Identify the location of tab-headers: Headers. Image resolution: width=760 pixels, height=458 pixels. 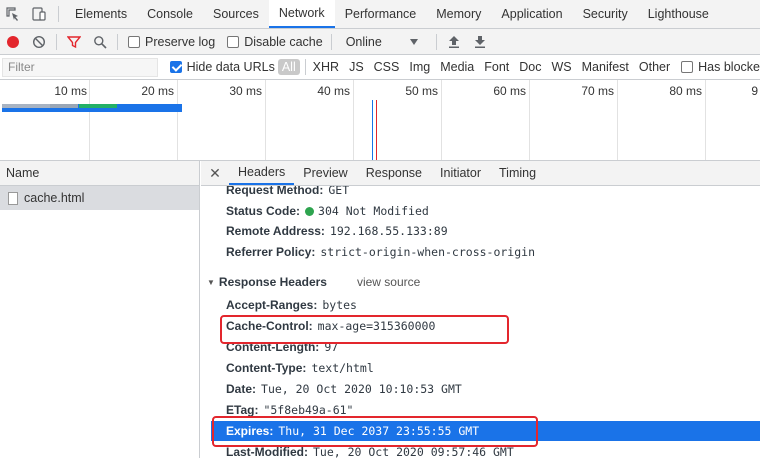
(262, 173).